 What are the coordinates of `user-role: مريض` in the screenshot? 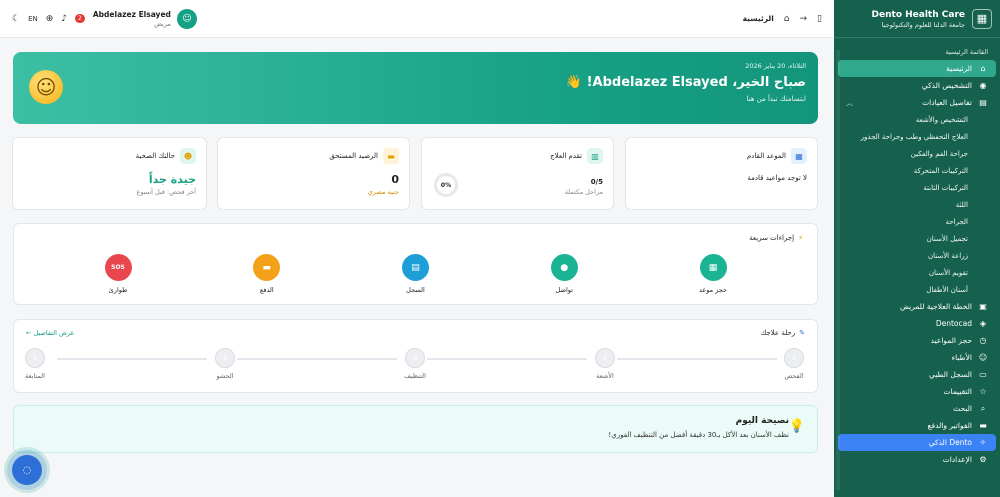 It's located at (162, 23).